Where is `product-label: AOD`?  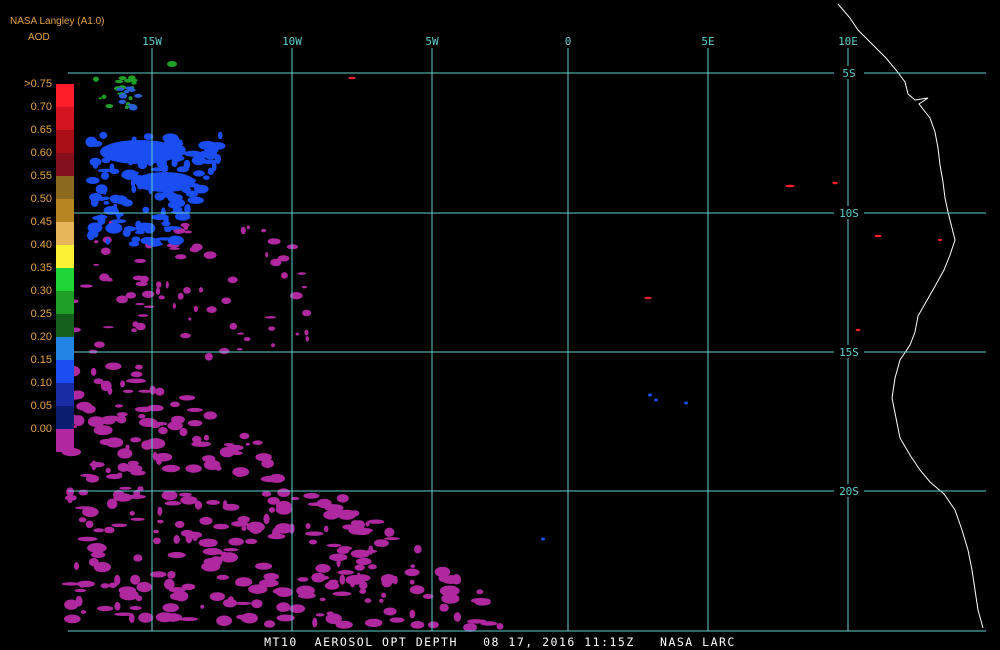 product-label: AOD is located at coordinates (39, 37).